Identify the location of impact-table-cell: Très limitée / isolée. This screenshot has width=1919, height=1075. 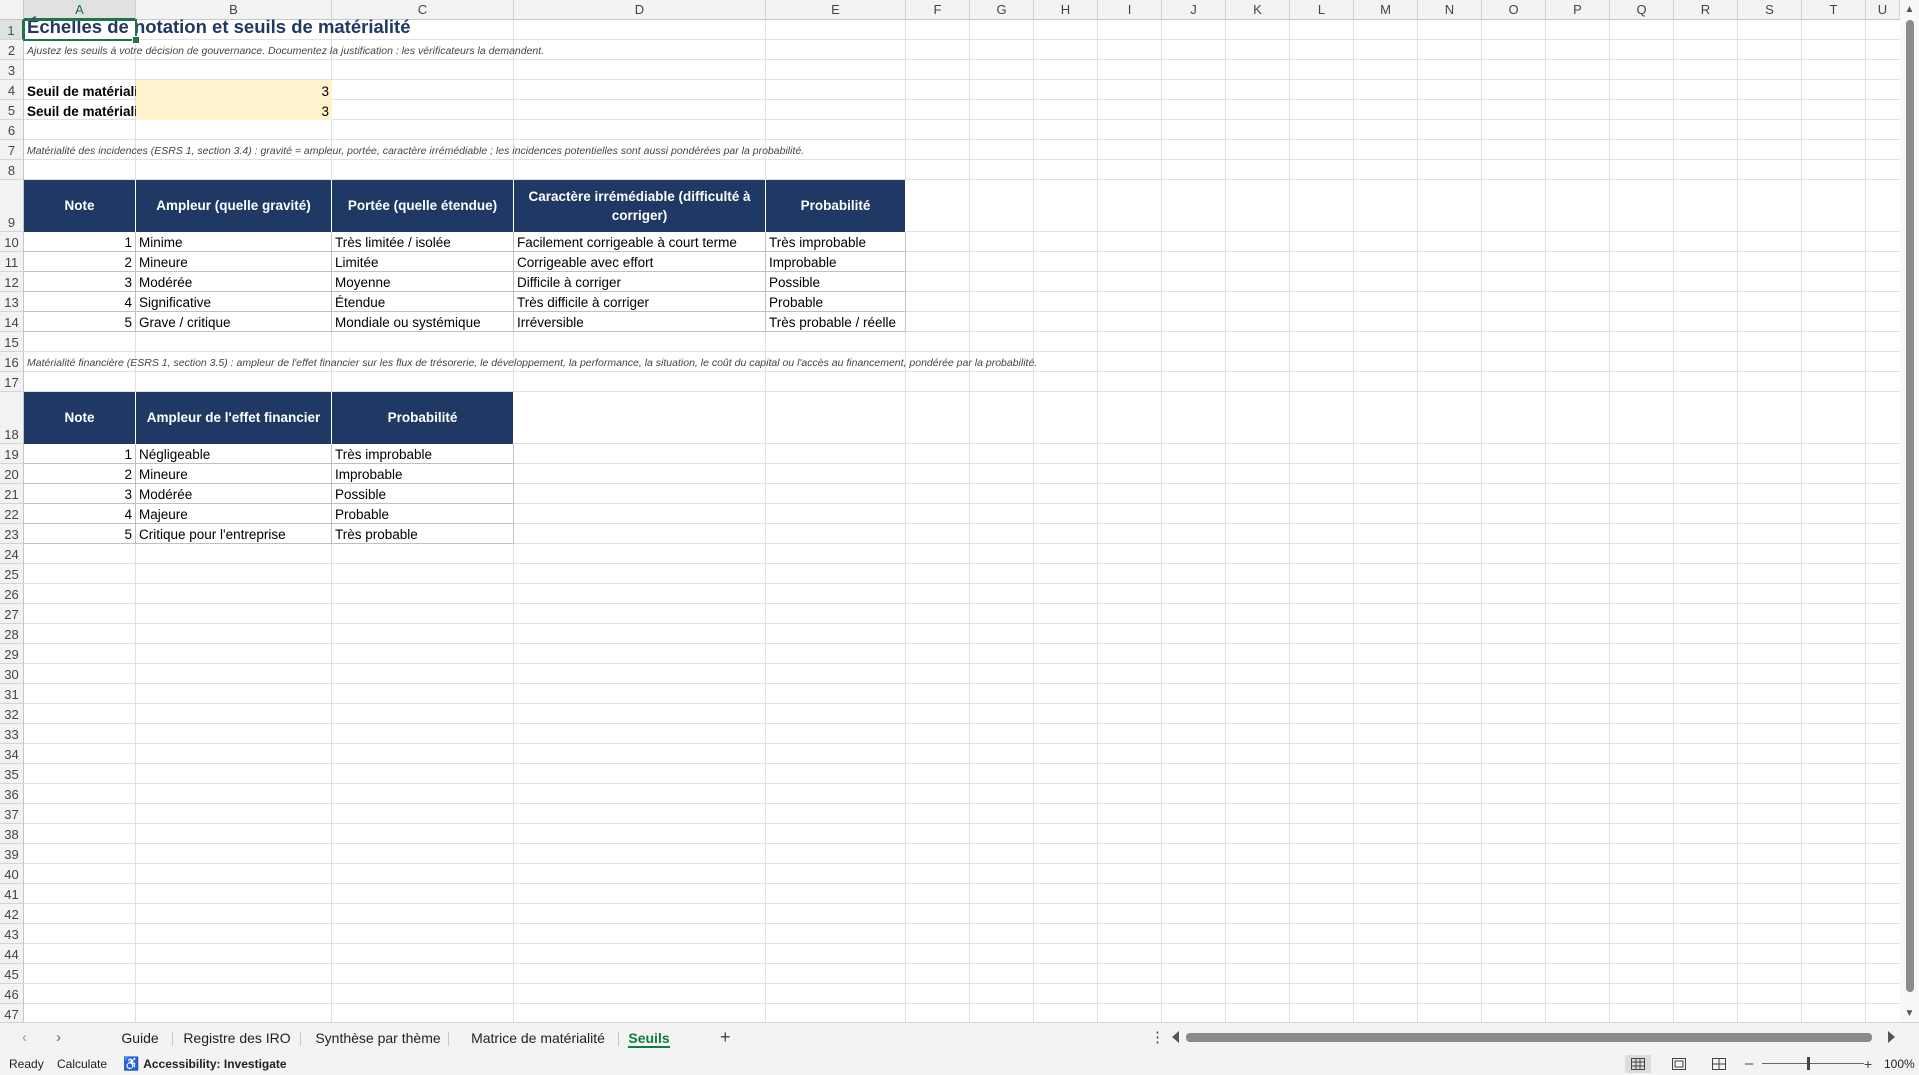
(423, 242).